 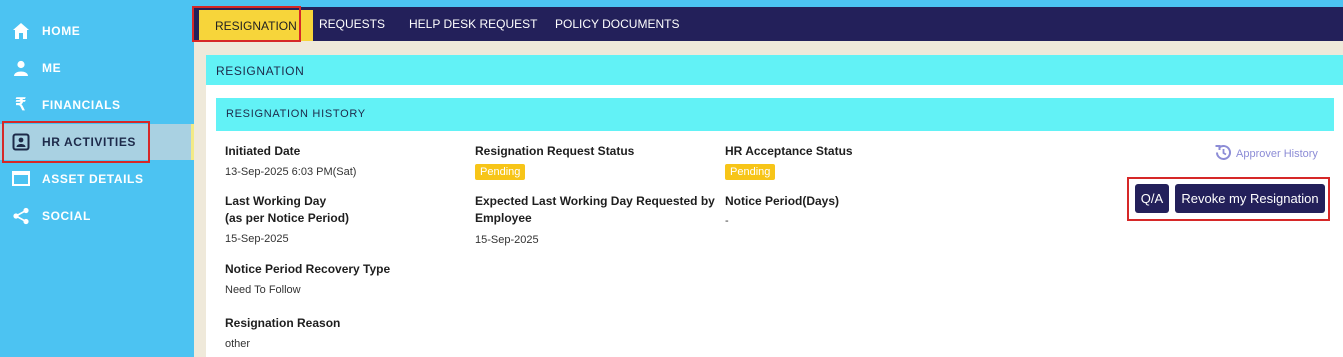 What do you see at coordinates (768, 3) in the screenshot?
I see `top-strip` at bounding box center [768, 3].